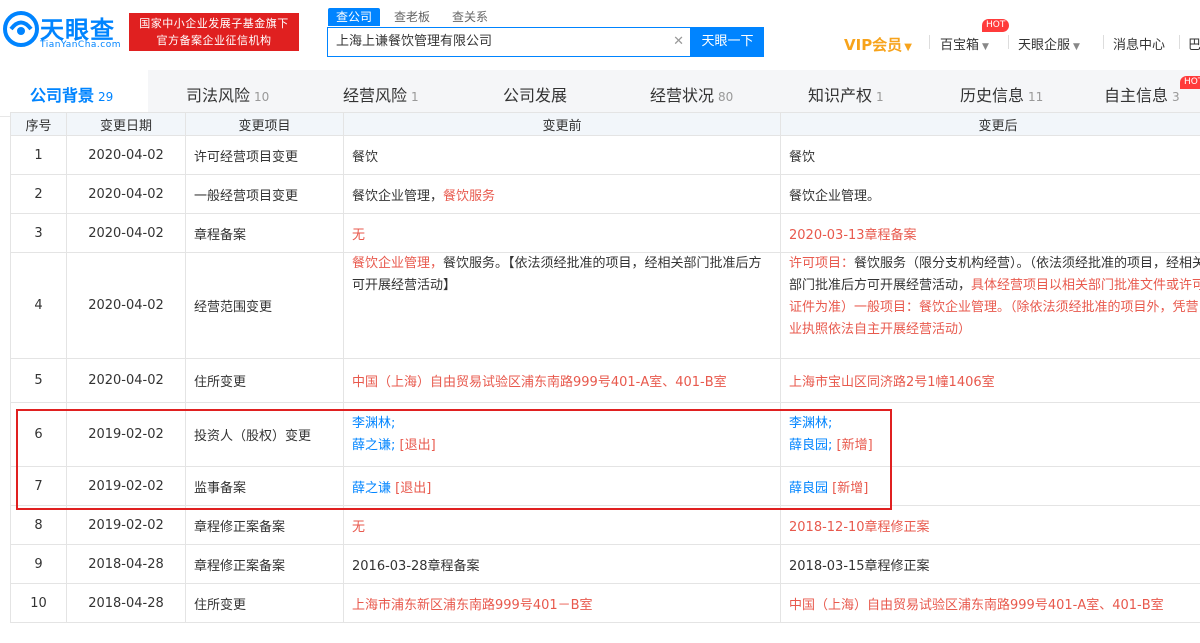 This screenshot has height=643, width=1200. I want to click on cell-no: 3, so click(38, 233).